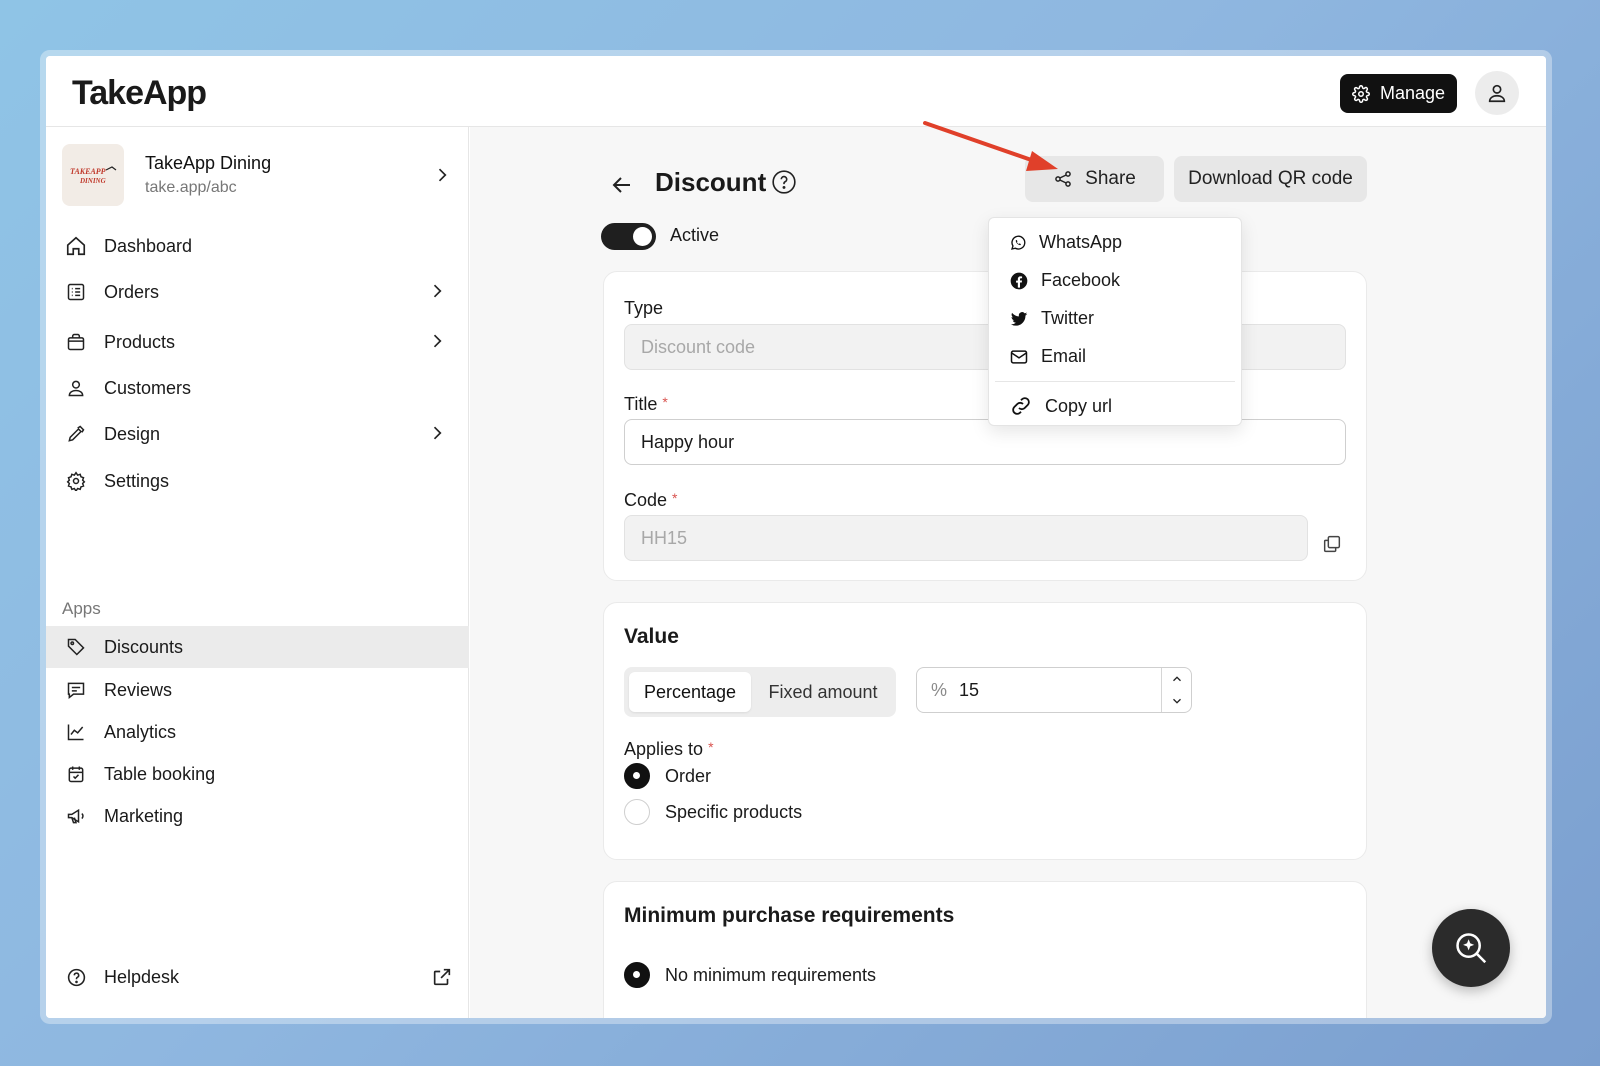  What do you see at coordinates (1177, 679) in the screenshot?
I see `chevron-up-icon` at bounding box center [1177, 679].